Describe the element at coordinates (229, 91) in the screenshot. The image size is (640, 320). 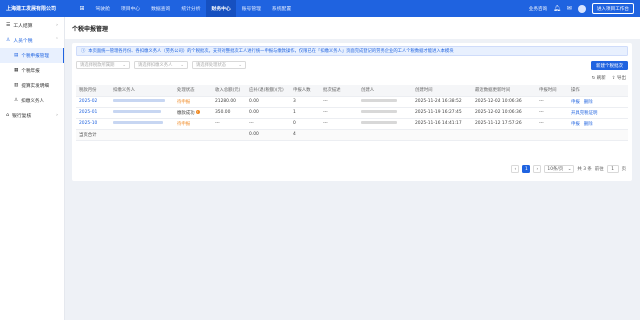
I see `col-header: 收入总额(元)` at that location.